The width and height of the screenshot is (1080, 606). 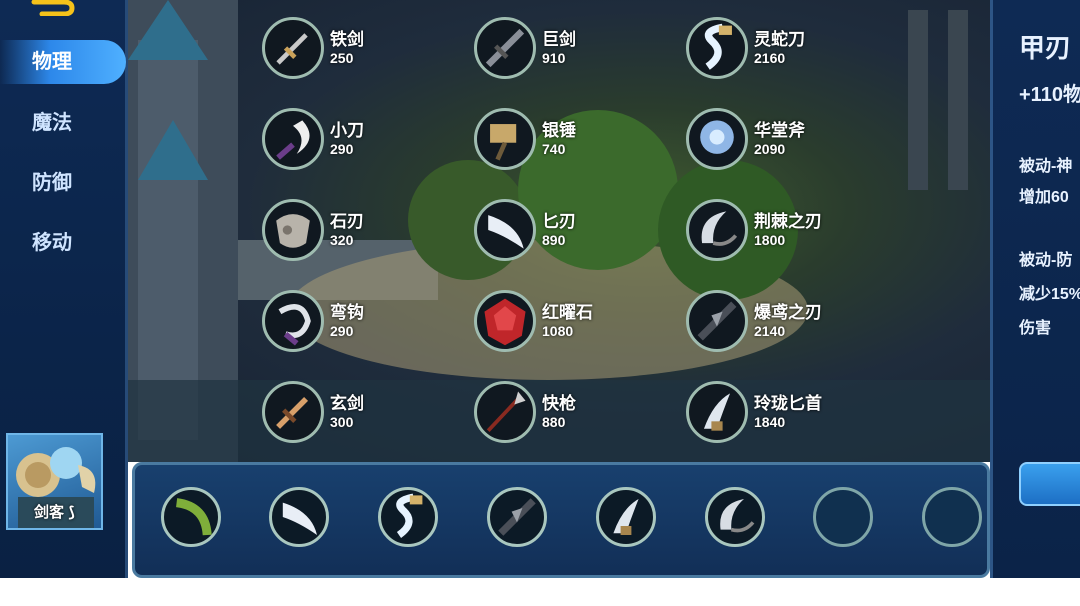 What do you see at coordinates (788, 403) in the screenshot?
I see `item-name: 玲珑匕首` at bounding box center [788, 403].